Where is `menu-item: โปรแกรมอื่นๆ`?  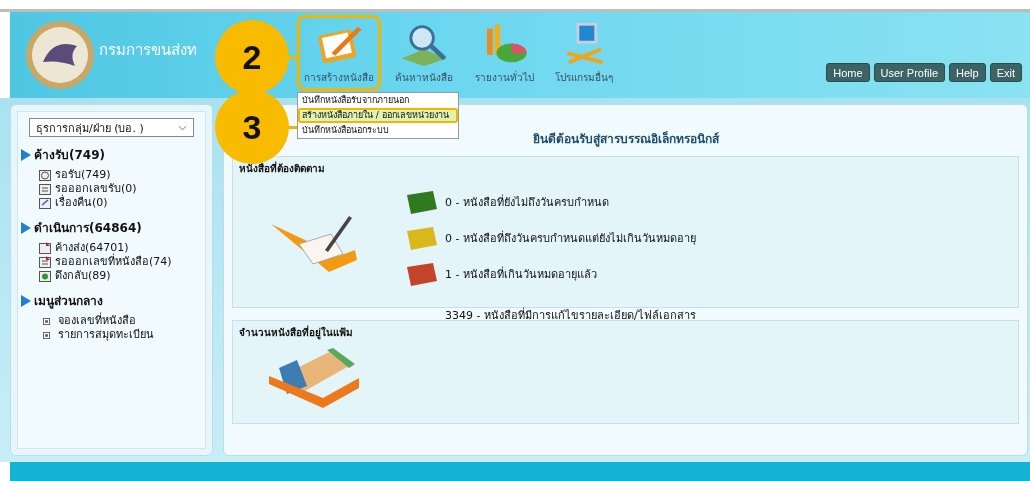 menu-item: โปรแกรมอื่นๆ is located at coordinates (584, 53).